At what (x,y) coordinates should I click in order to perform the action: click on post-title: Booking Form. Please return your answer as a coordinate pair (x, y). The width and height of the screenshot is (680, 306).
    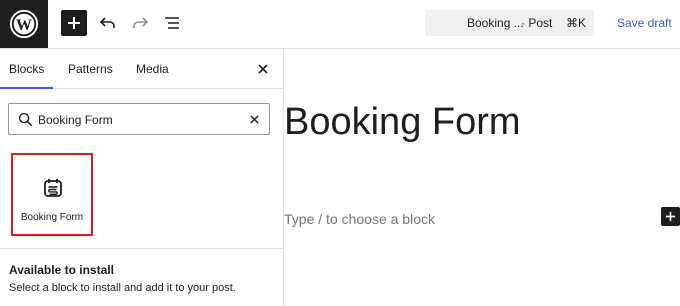
    Looking at the image, I should click on (402, 122).